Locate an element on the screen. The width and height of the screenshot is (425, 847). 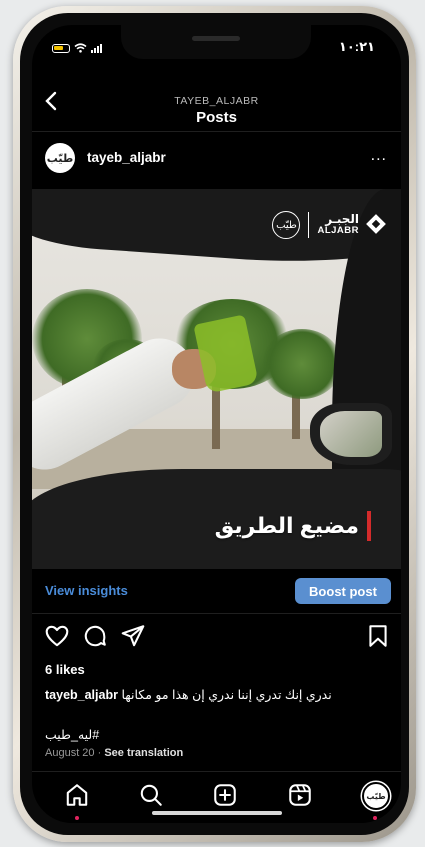
avatar-logo-text: طيّب is located at coordinates (60, 158).